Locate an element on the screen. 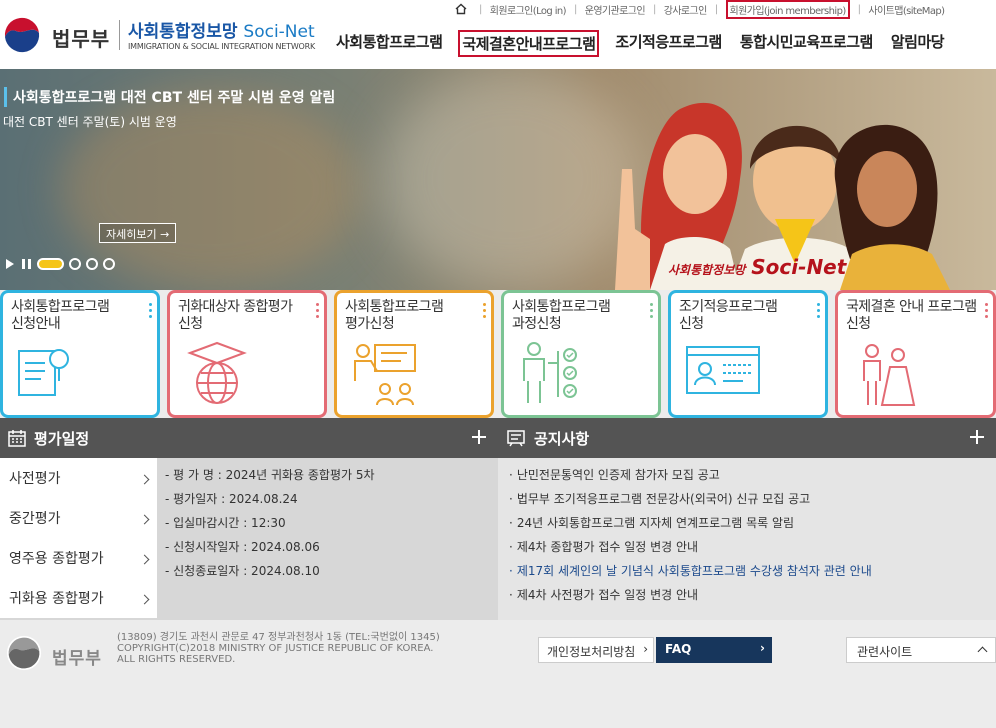 The image size is (996, 728). instructor-login-link: 강사로그인 is located at coordinates (686, 9).